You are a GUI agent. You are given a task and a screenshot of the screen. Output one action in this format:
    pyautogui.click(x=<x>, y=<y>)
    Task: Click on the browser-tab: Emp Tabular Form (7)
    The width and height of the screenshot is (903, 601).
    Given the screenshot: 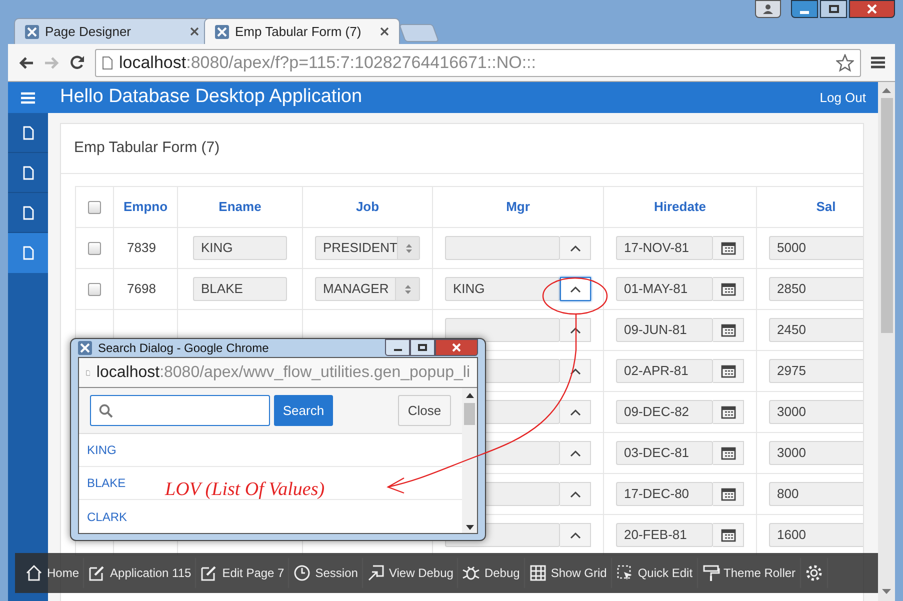 What is the action you would take?
    pyautogui.click(x=302, y=31)
    